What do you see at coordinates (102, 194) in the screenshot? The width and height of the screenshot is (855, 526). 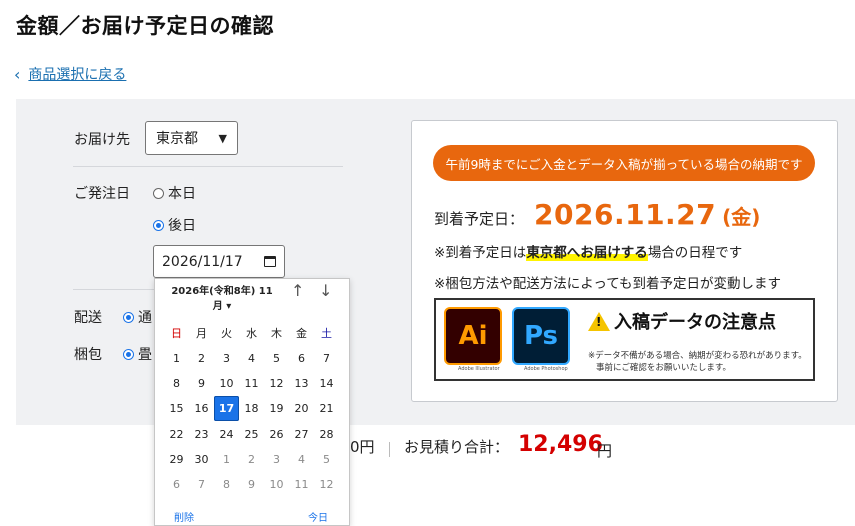 I see `order-date-label: ご発注日` at bounding box center [102, 194].